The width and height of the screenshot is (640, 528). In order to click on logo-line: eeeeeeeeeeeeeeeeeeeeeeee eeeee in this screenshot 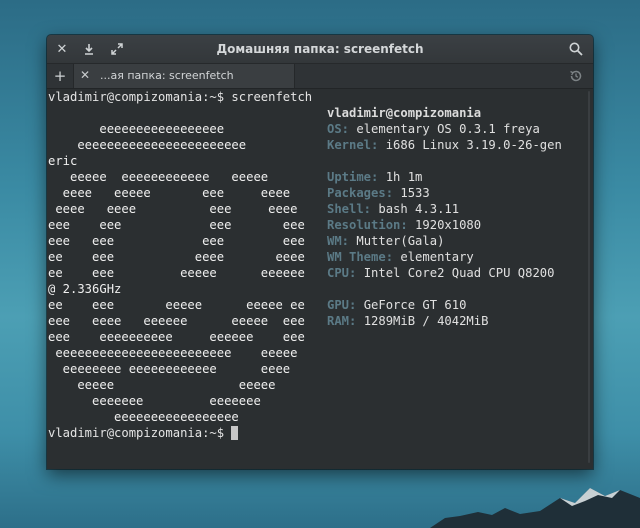, I will do `click(173, 353)`.